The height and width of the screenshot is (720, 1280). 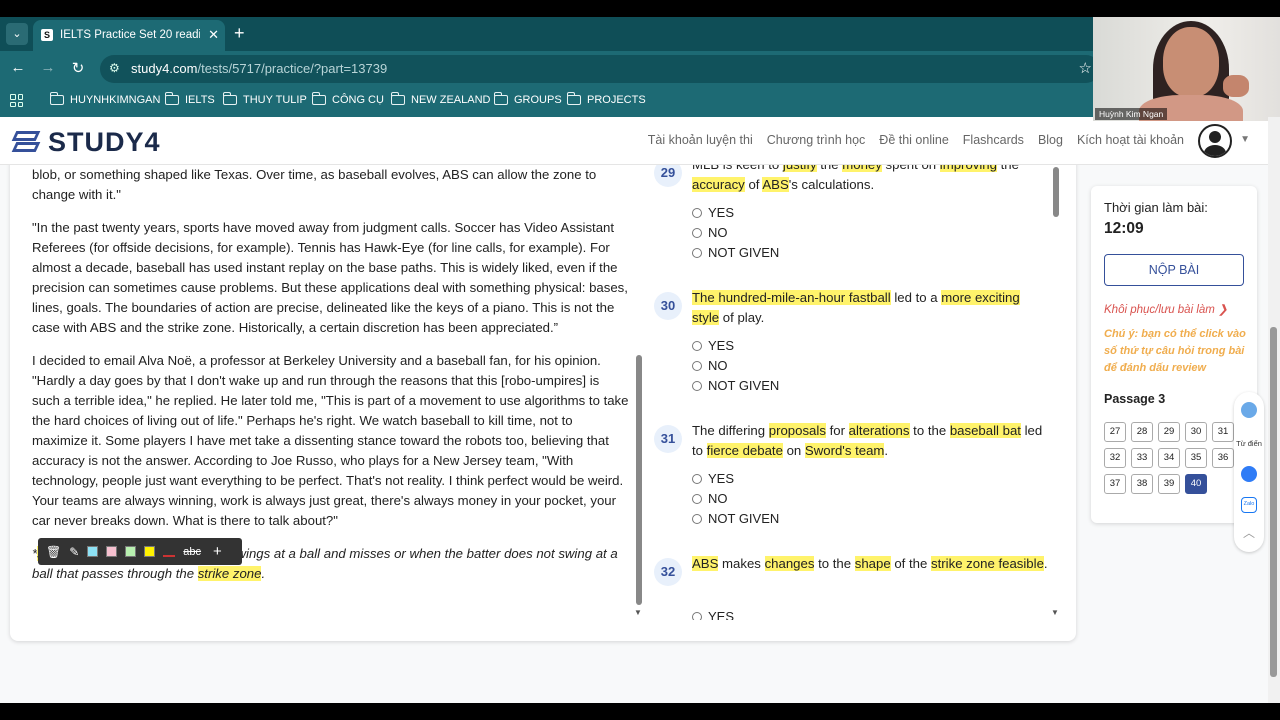 I want to click on highlighted-phrase: alterations, so click(x=879, y=430).